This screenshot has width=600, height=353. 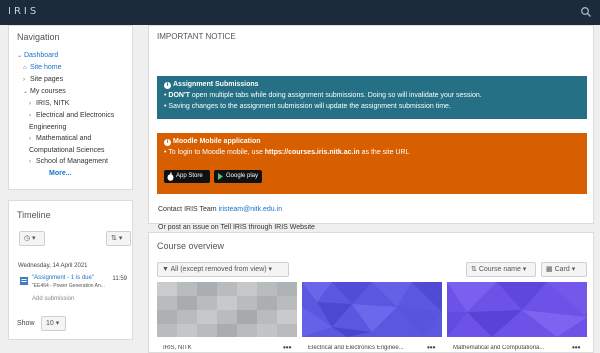 What do you see at coordinates (73, 56) in the screenshot?
I see `nav-dashboard: ⌄ Dashboard` at bounding box center [73, 56].